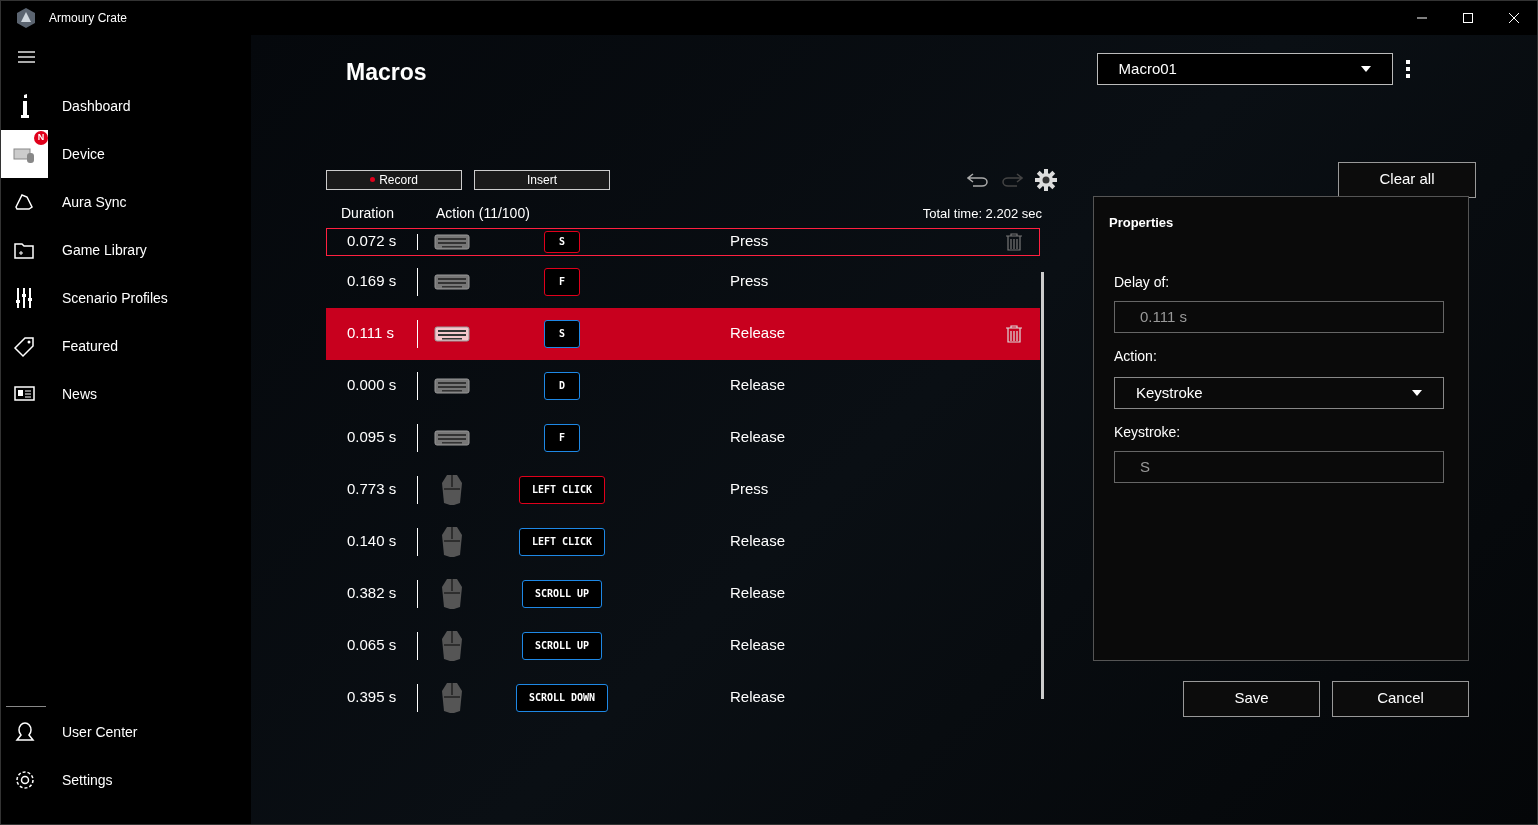 The image size is (1538, 825). Describe the element at coordinates (372, 593) in the screenshot. I see `duration-text: 0.382 s` at that location.